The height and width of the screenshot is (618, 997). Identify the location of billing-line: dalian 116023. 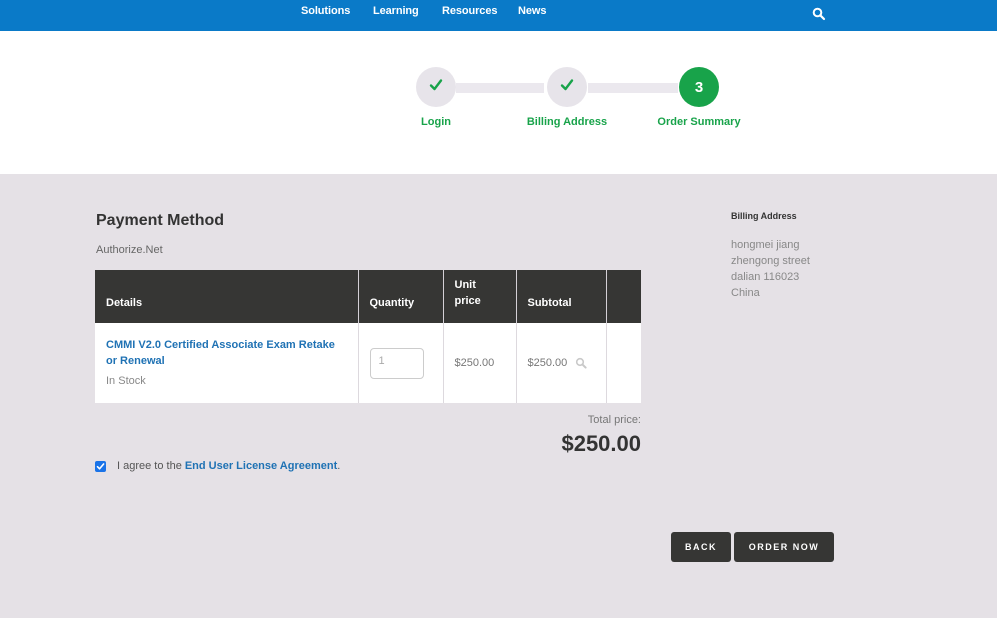
(765, 277).